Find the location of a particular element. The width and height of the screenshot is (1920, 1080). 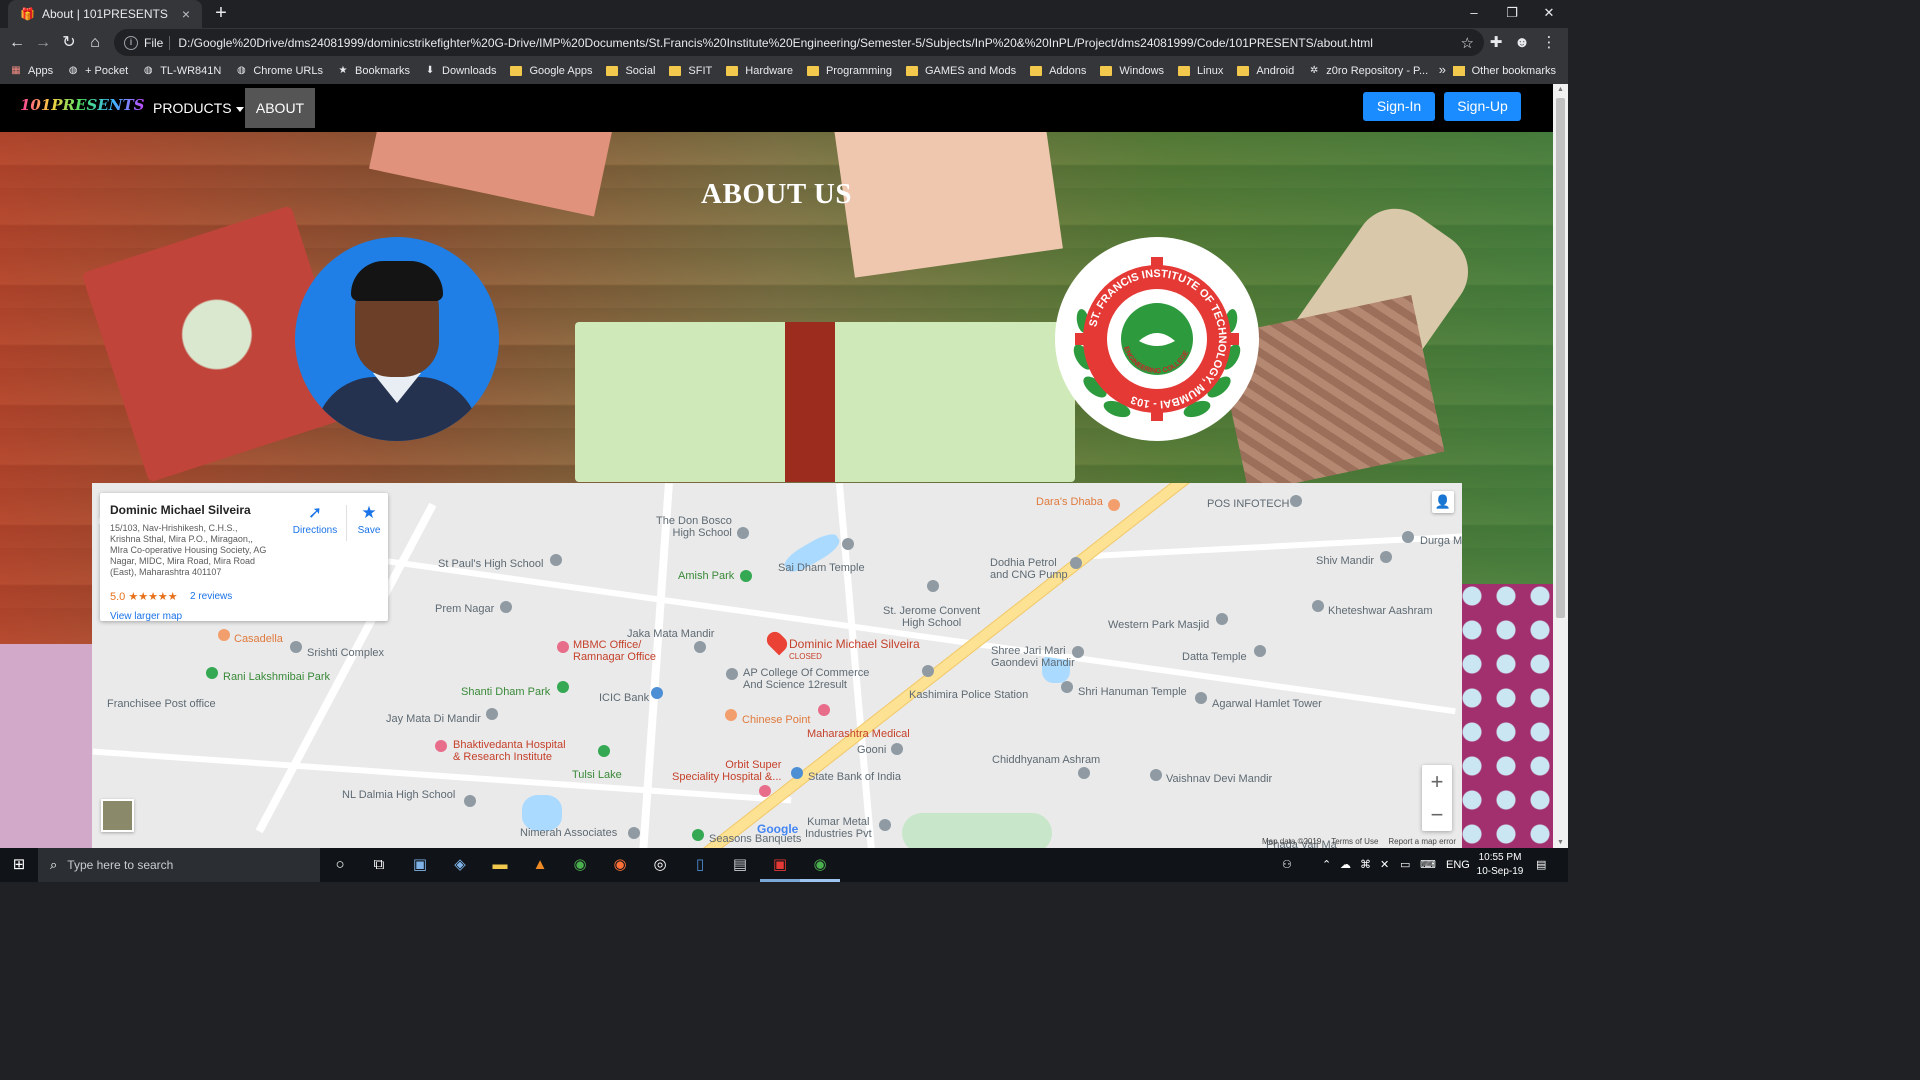

bookmark-folder-programming: Programming is located at coordinates (849, 71).